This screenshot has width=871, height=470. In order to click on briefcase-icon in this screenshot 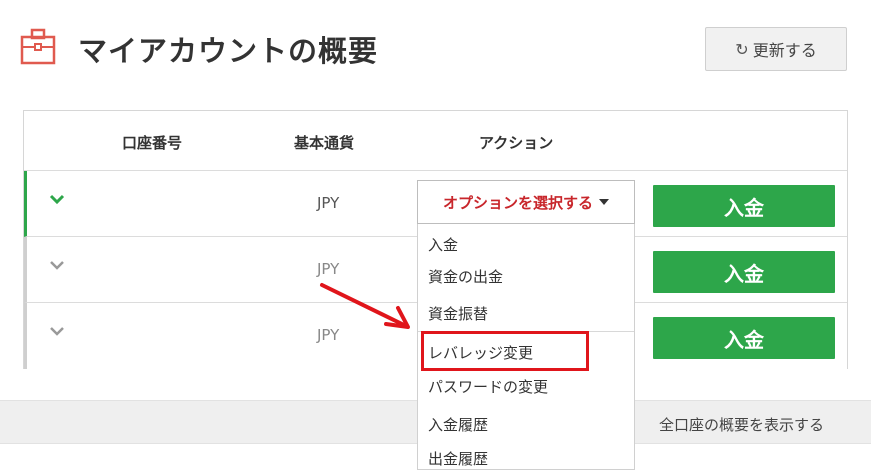, I will do `click(38, 46)`.